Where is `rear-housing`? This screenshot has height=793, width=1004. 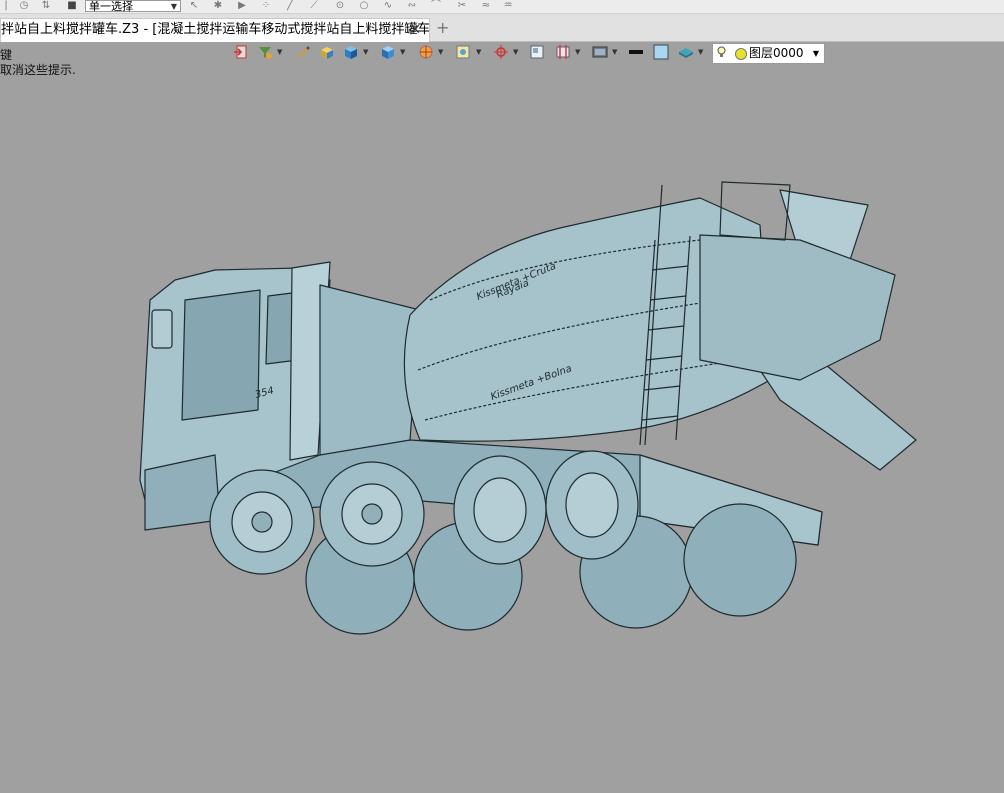 rear-housing is located at coordinates (797, 307).